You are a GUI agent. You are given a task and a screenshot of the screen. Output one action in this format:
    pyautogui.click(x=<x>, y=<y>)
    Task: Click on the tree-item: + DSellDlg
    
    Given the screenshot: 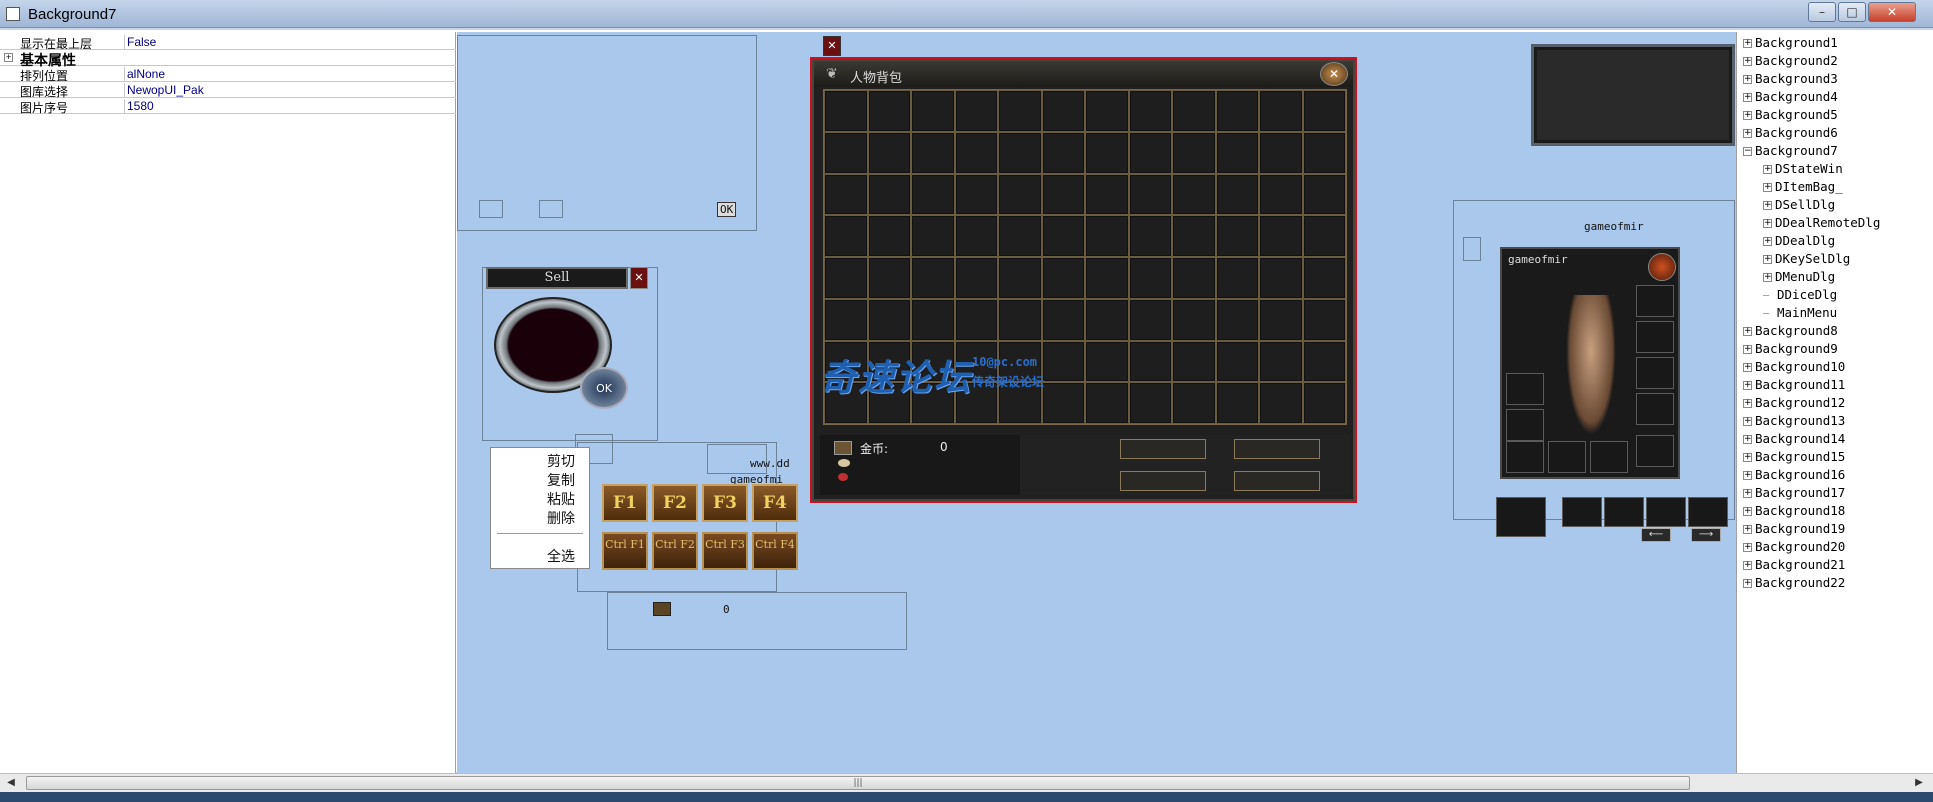 What is the action you would take?
    pyautogui.click(x=1799, y=205)
    